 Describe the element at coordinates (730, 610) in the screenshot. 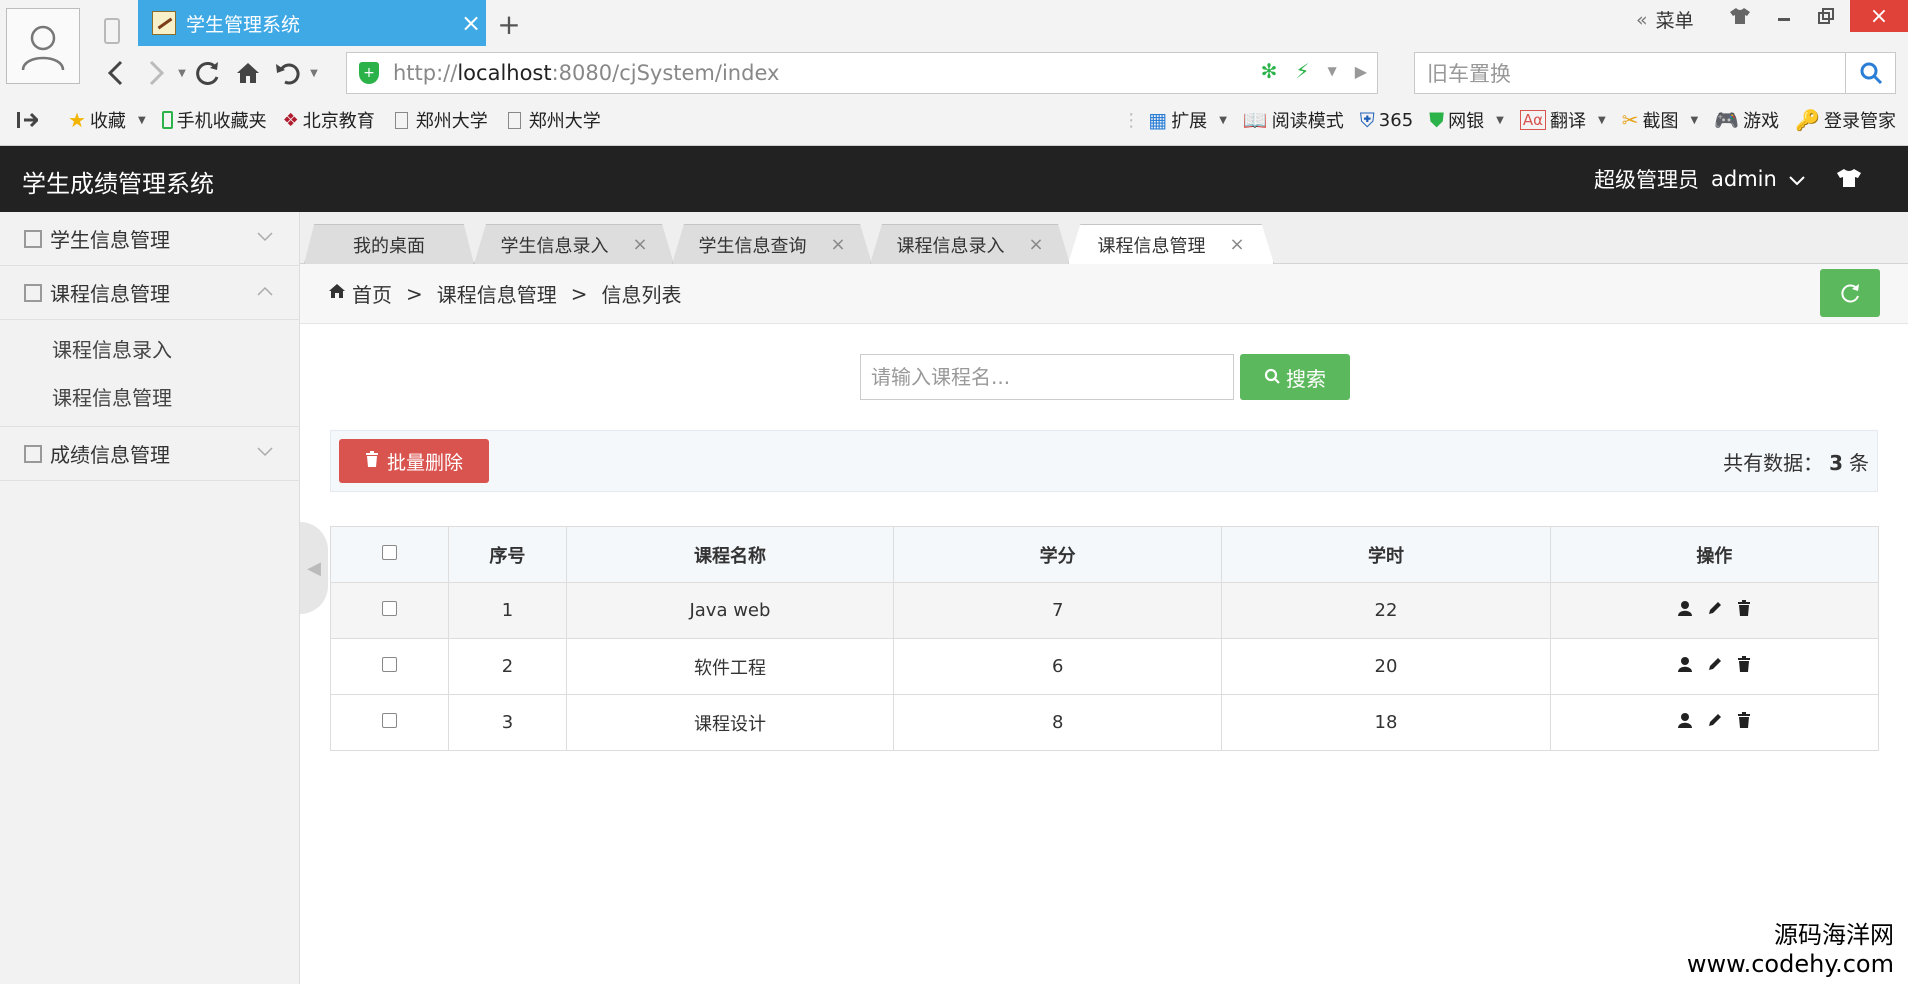

I see `cell-course-name: Java web` at that location.